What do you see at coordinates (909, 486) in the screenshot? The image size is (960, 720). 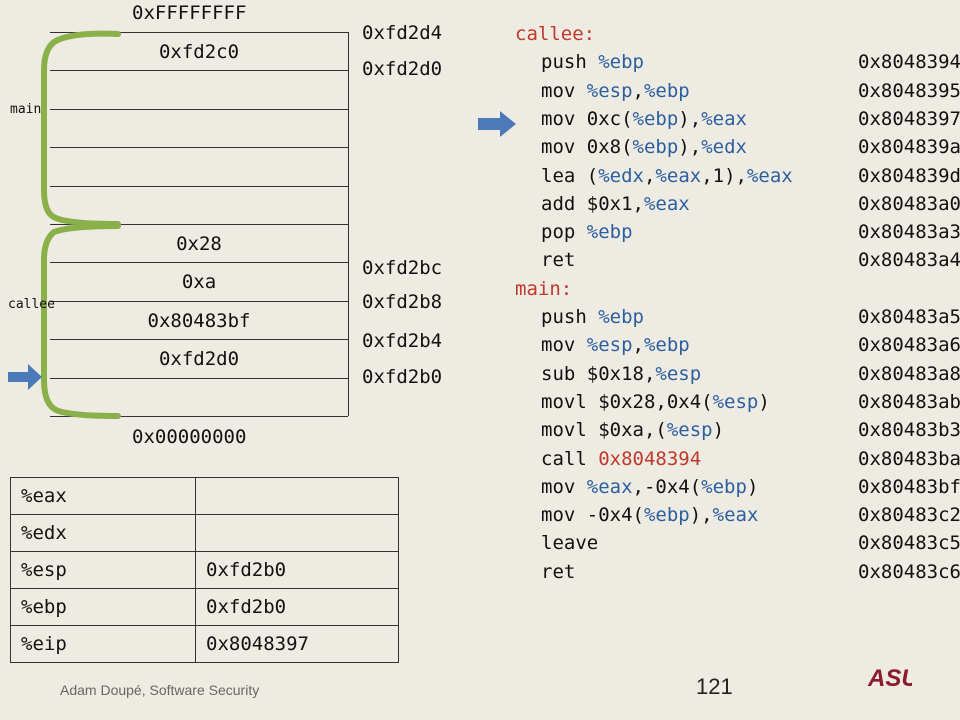 I see `instruction-address: 0x80483bf` at bounding box center [909, 486].